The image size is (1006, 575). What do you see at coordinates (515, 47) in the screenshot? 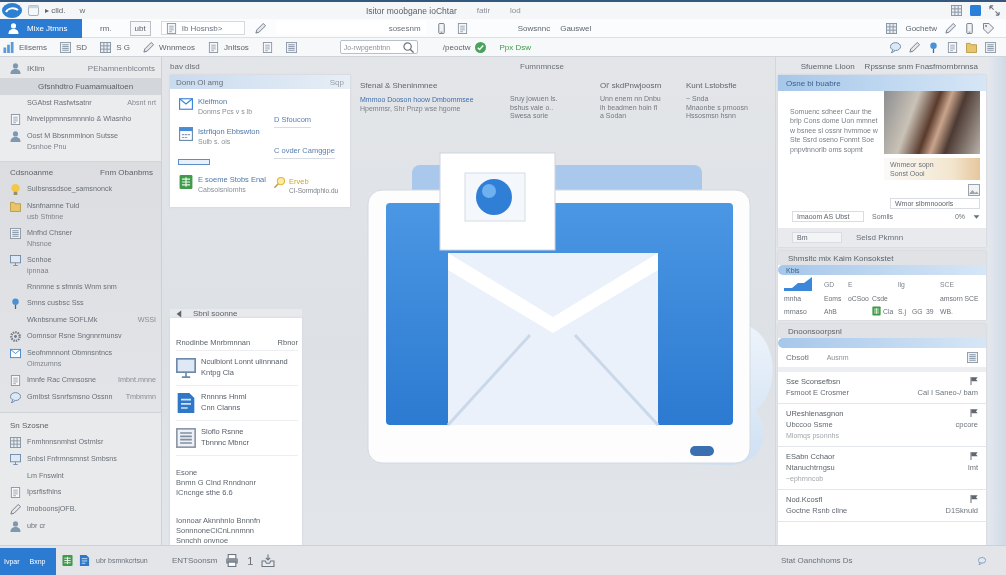
I see `toolbar-label: Ppx Dsw` at bounding box center [515, 47].